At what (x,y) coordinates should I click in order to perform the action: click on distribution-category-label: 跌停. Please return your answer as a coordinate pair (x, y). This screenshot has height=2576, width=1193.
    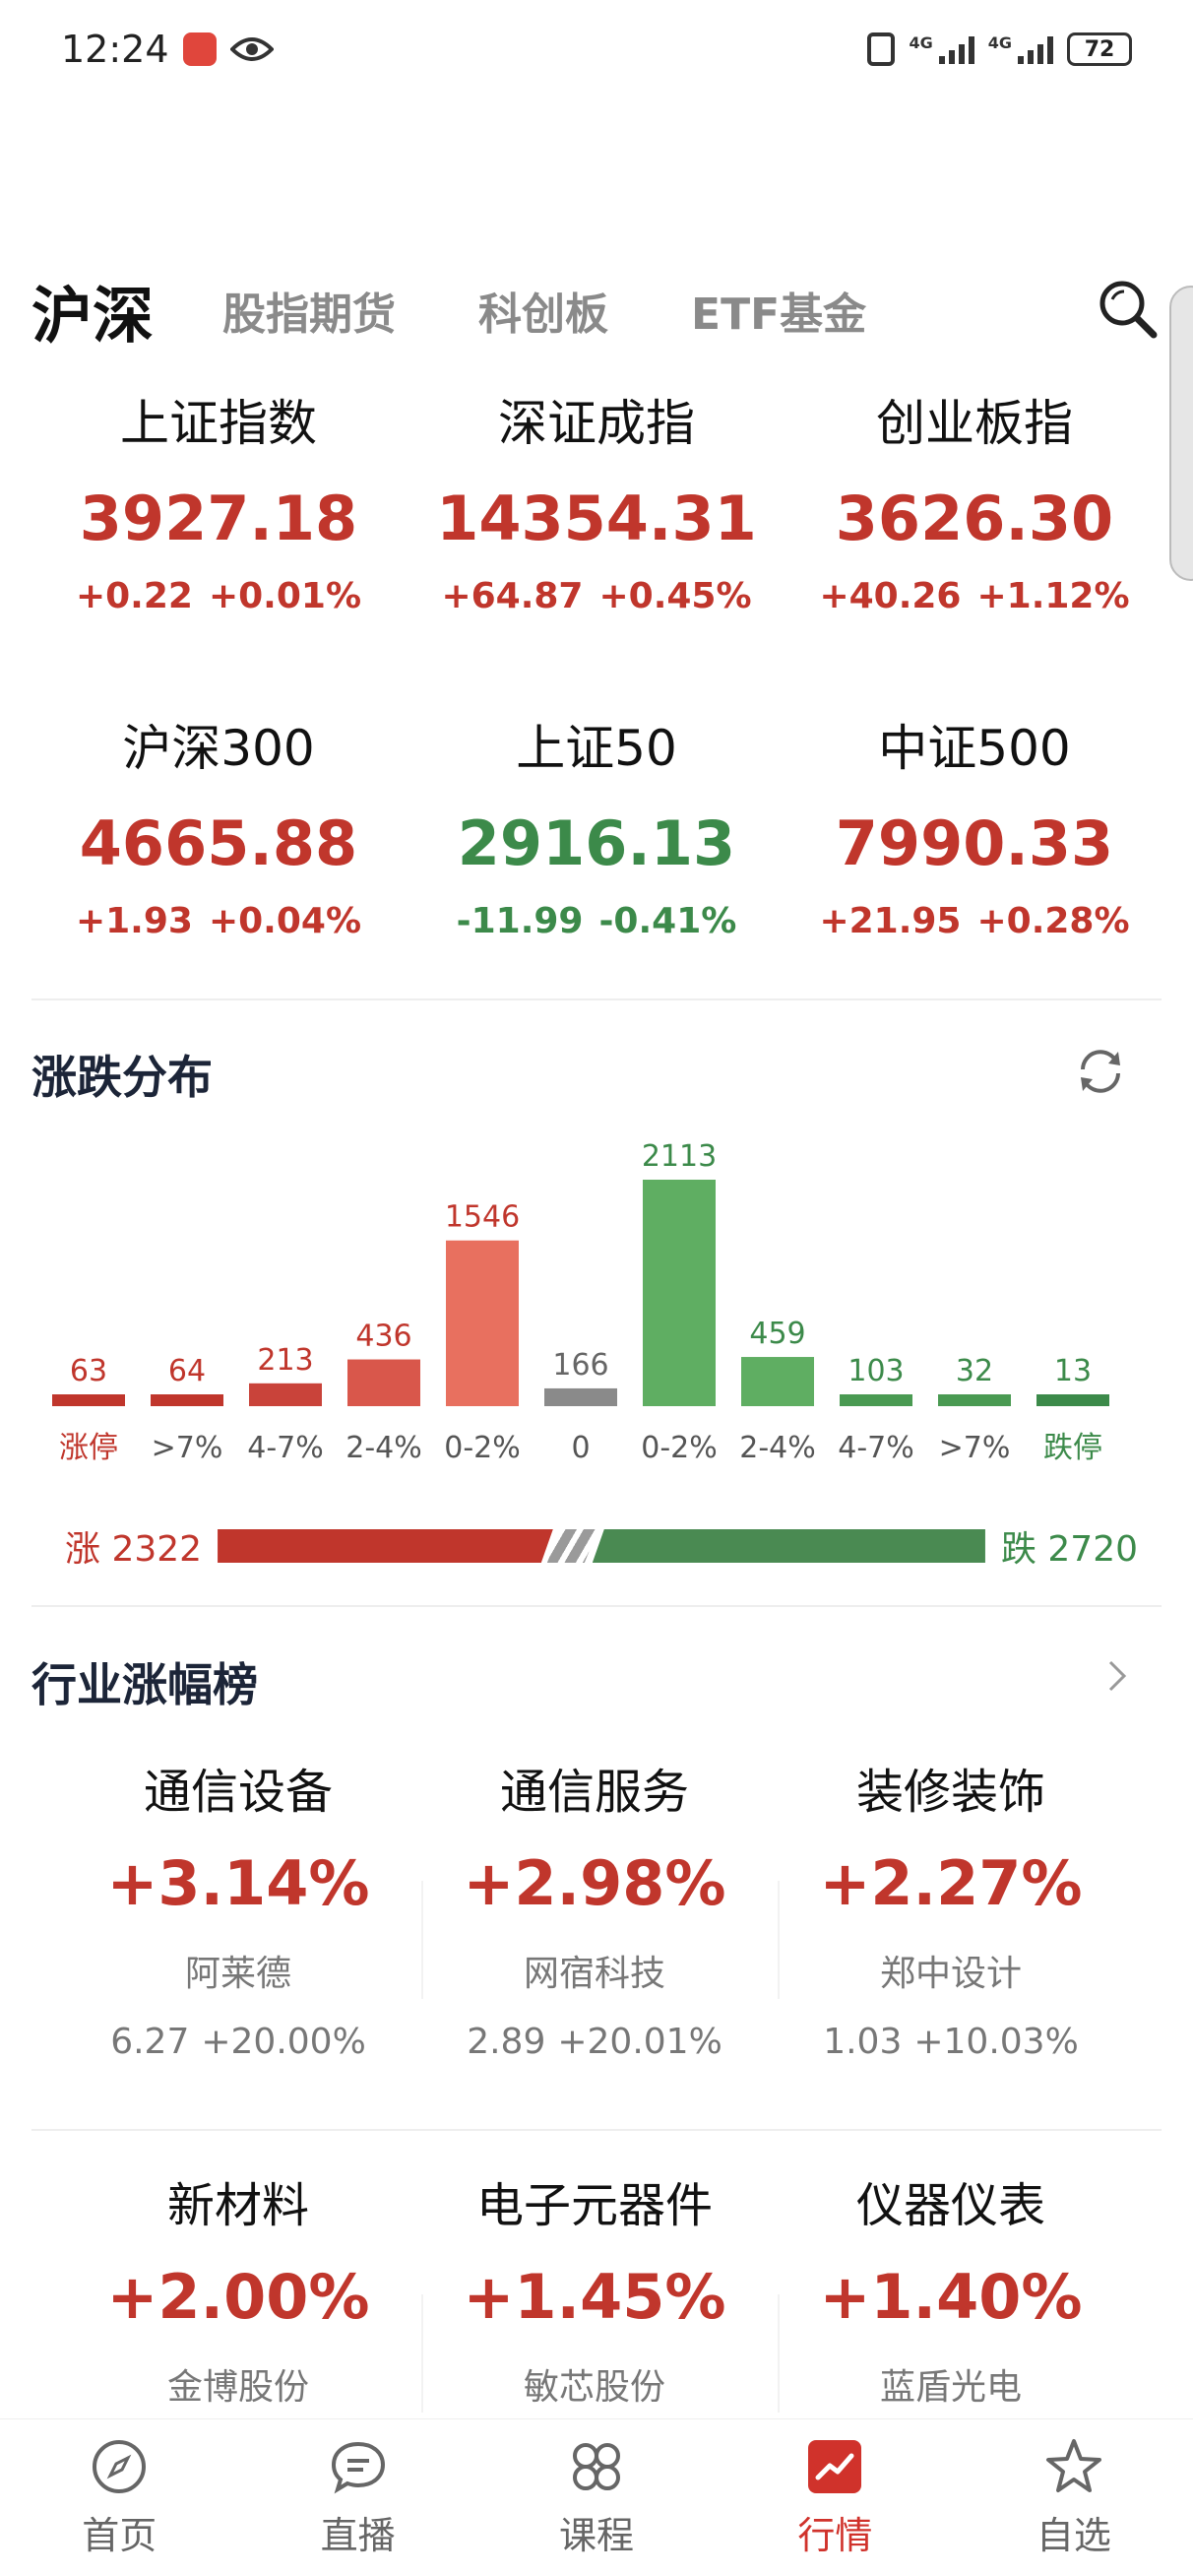
    Looking at the image, I should click on (1072, 1448).